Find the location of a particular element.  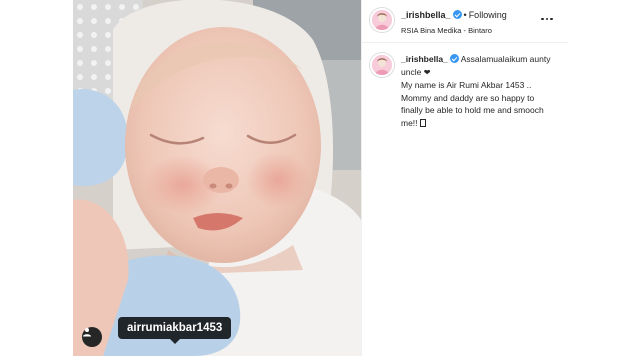

username-link: _irishbella_ is located at coordinates (426, 15).